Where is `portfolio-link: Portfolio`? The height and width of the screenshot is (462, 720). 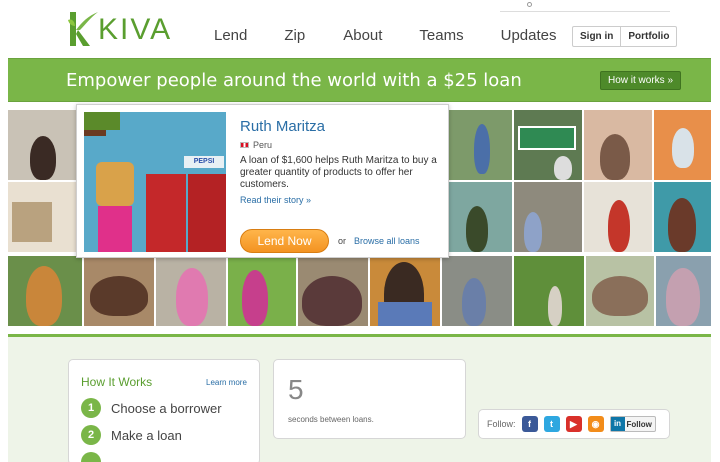 portfolio-link: Portfolio is located at coordinates (648, 36).